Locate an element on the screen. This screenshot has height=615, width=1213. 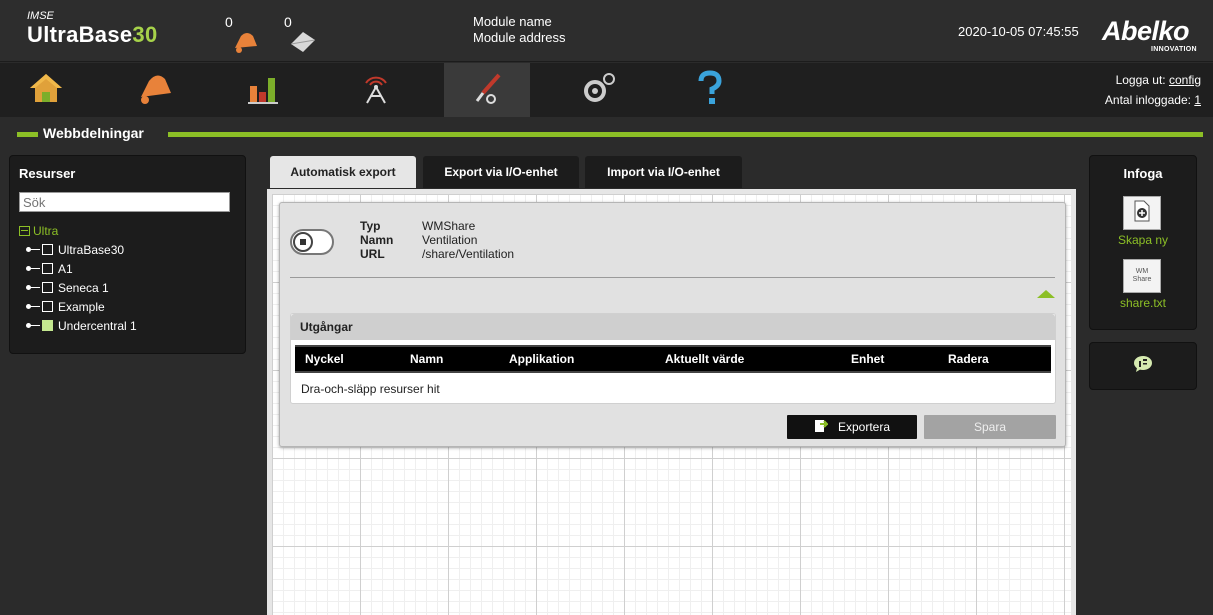
export-icon is located at coordinates (822, 427).